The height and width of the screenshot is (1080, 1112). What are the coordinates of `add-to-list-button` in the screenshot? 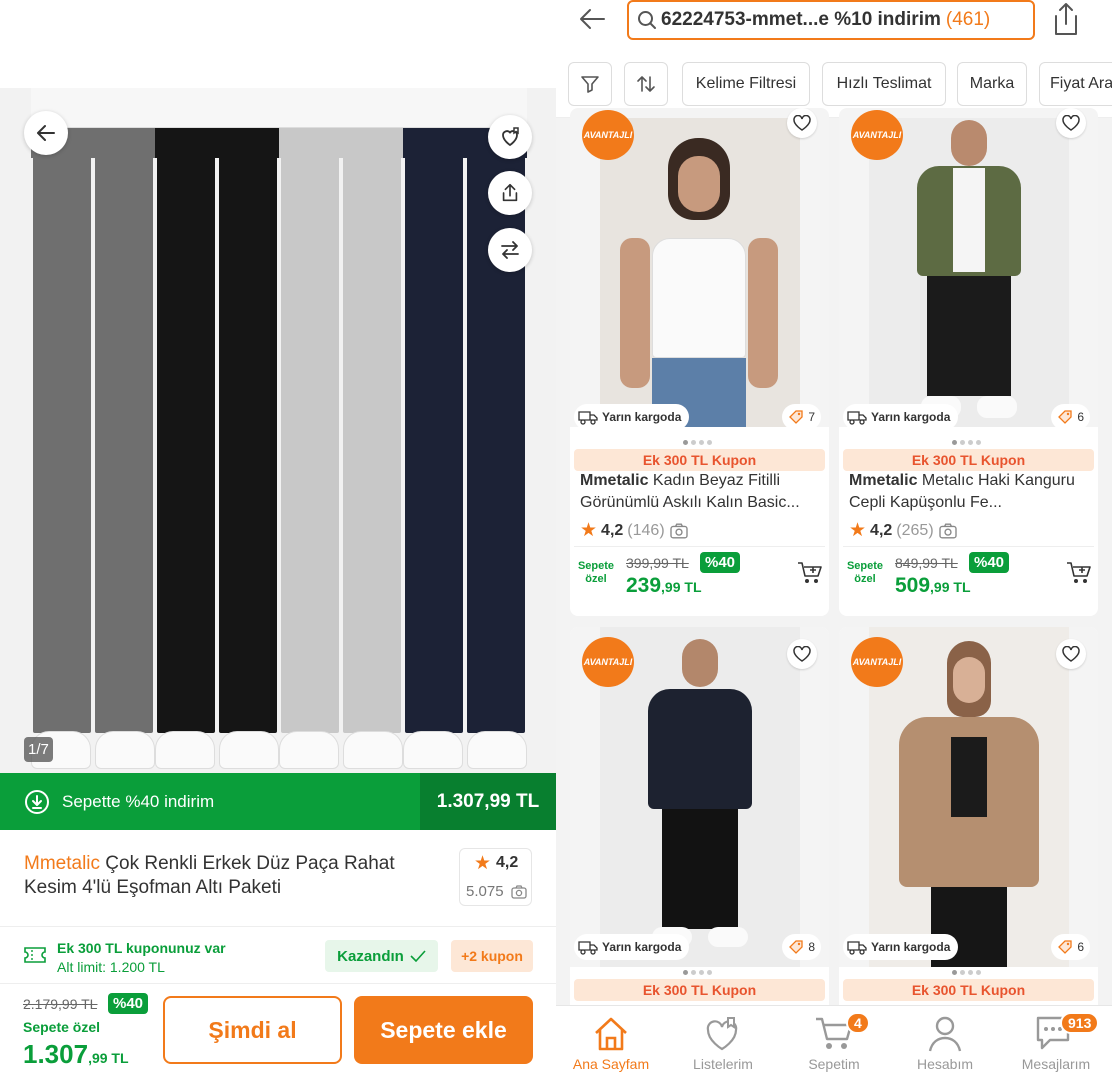 It's located at (510, 137).